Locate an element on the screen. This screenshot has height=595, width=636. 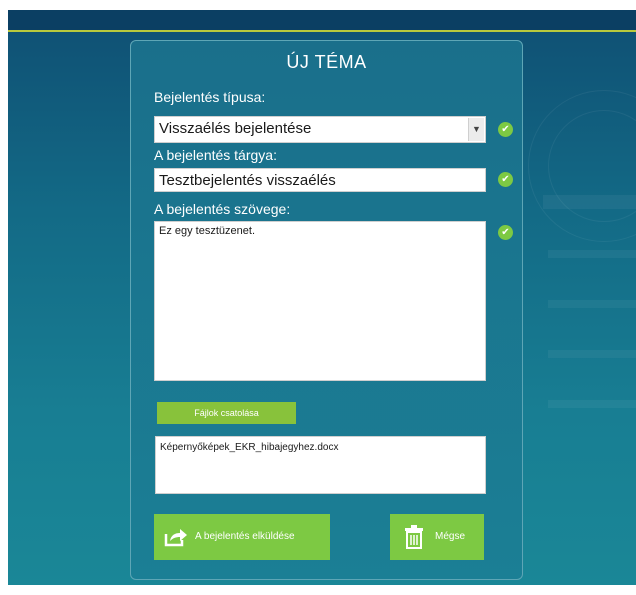
type-label: Bejelentés típusa: is located at coordinates (210, 97).